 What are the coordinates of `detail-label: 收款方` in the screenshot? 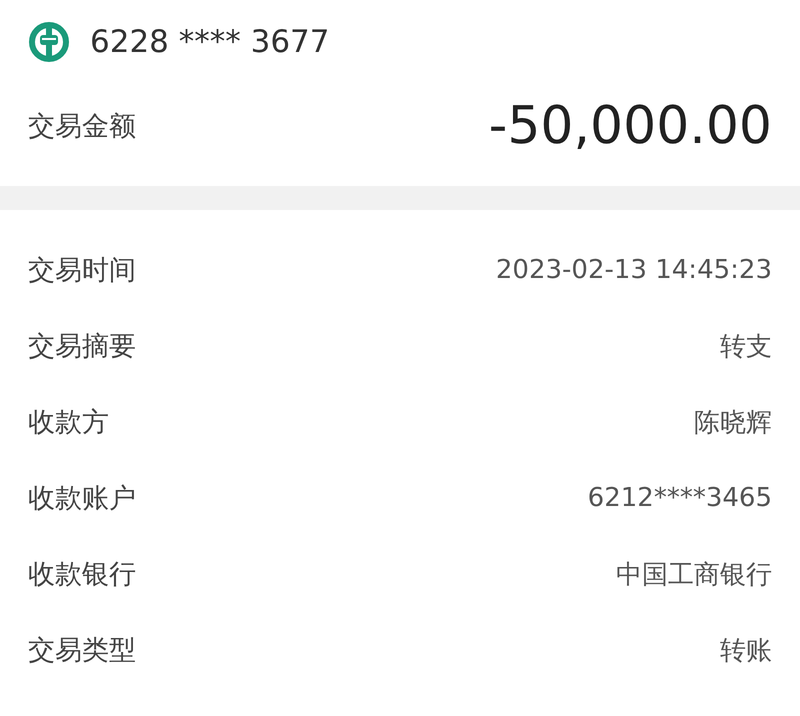 It's located at (68, 423).